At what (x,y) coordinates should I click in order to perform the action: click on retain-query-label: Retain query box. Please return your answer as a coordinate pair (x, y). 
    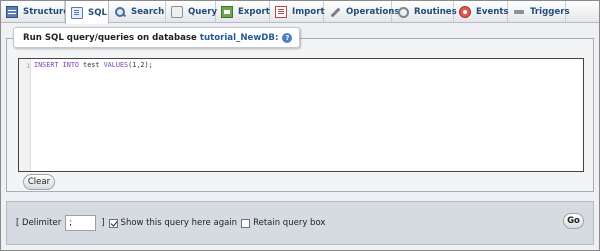
    Looking at the image, I should click on (289, 223).